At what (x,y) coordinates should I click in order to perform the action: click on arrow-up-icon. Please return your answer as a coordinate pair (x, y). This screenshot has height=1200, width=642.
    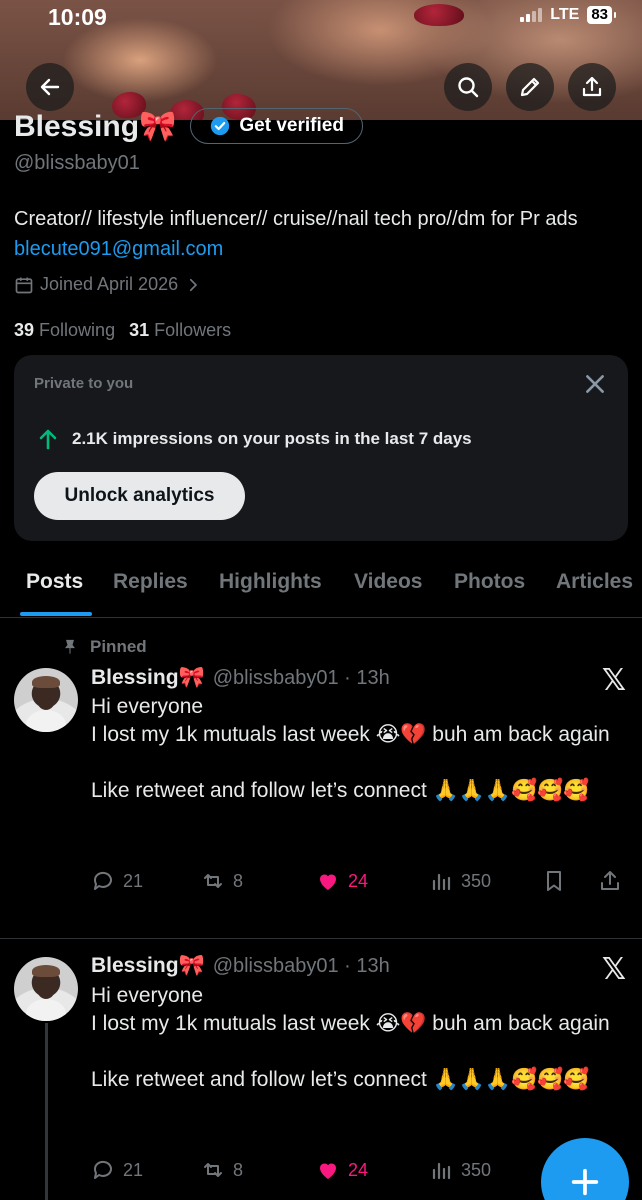
    Looking at the image, I should click on (48, 439).